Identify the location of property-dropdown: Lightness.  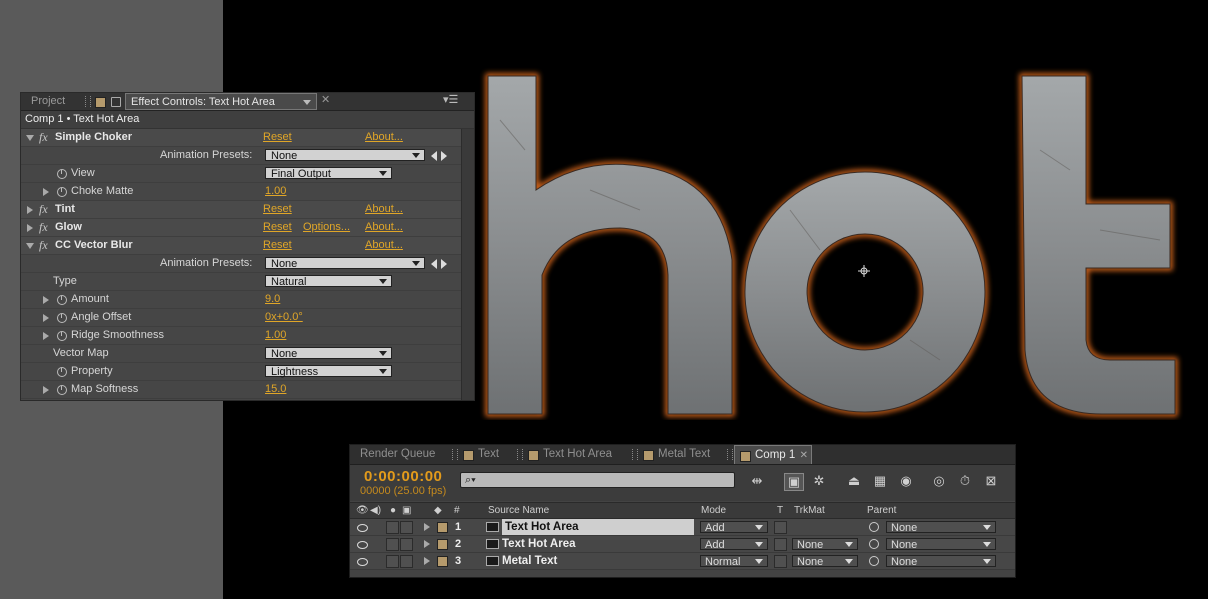
(328, 371).